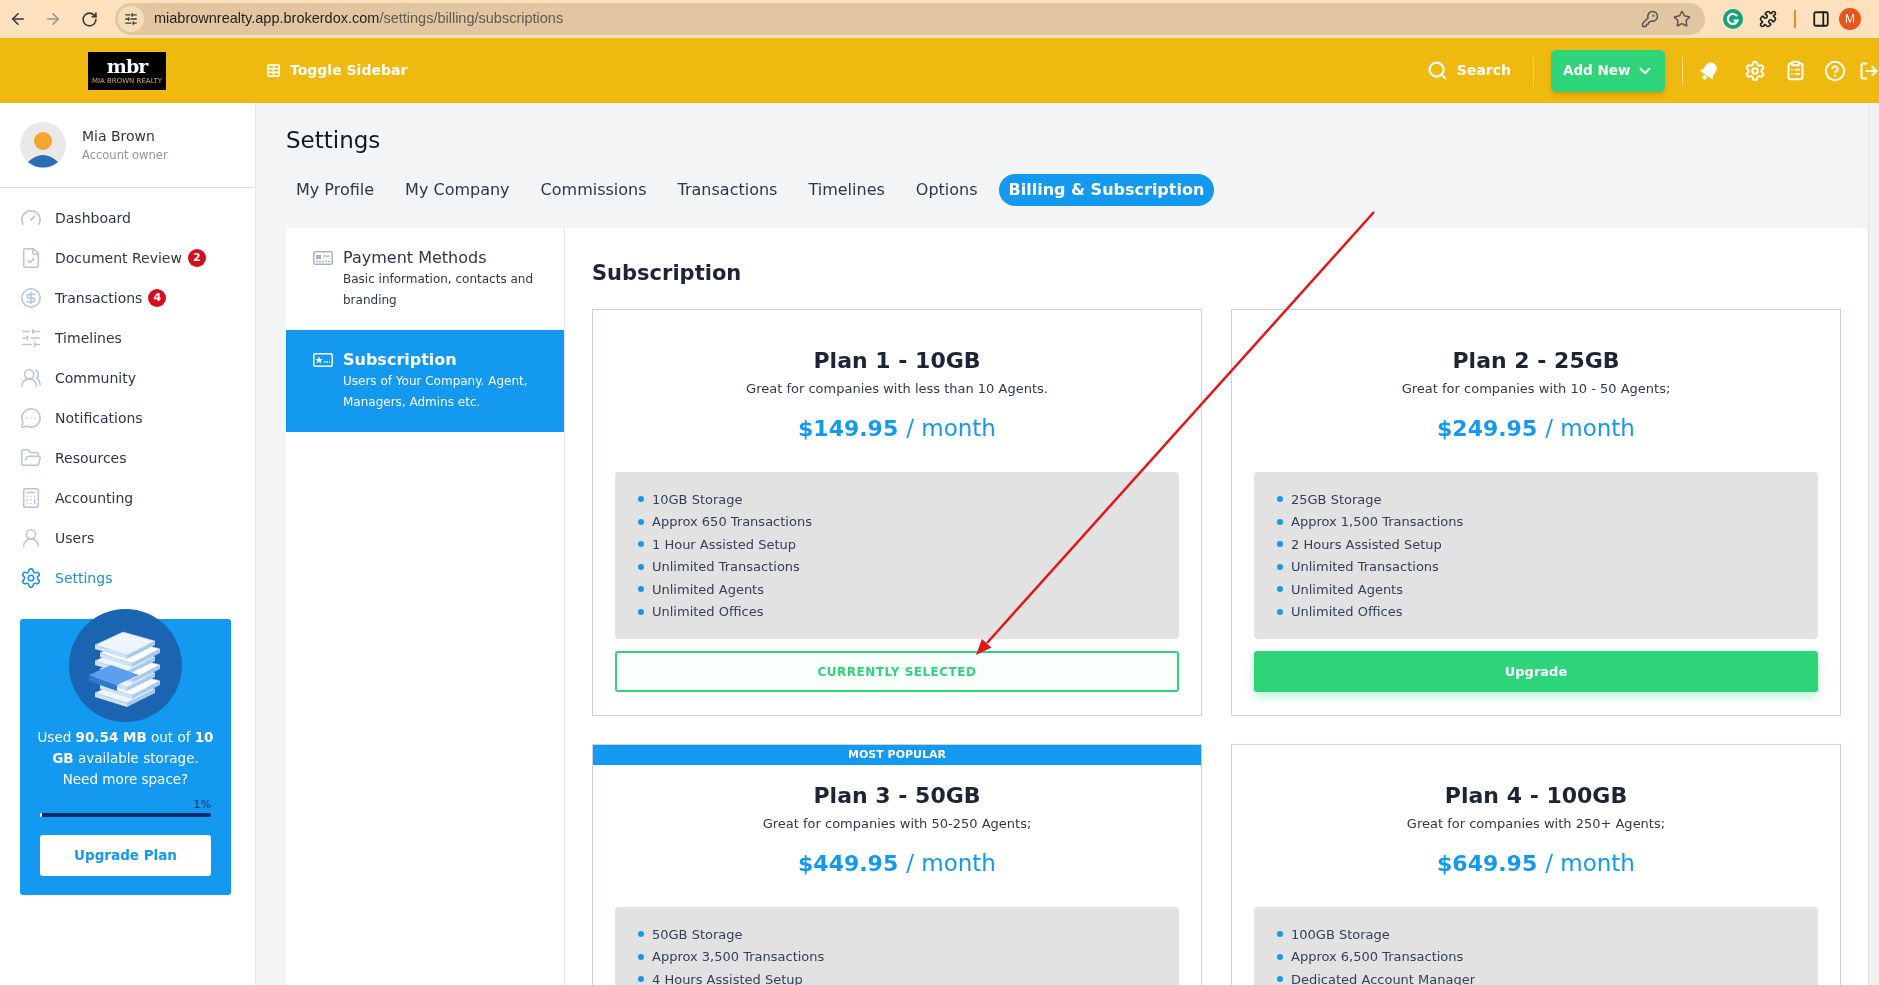 The height and width of the screenshot is (985, 1879). What do you see at coordinates (127, 378) in the screenshot?
I see `sidebar-item: Community` at bounding box center [127, 378].